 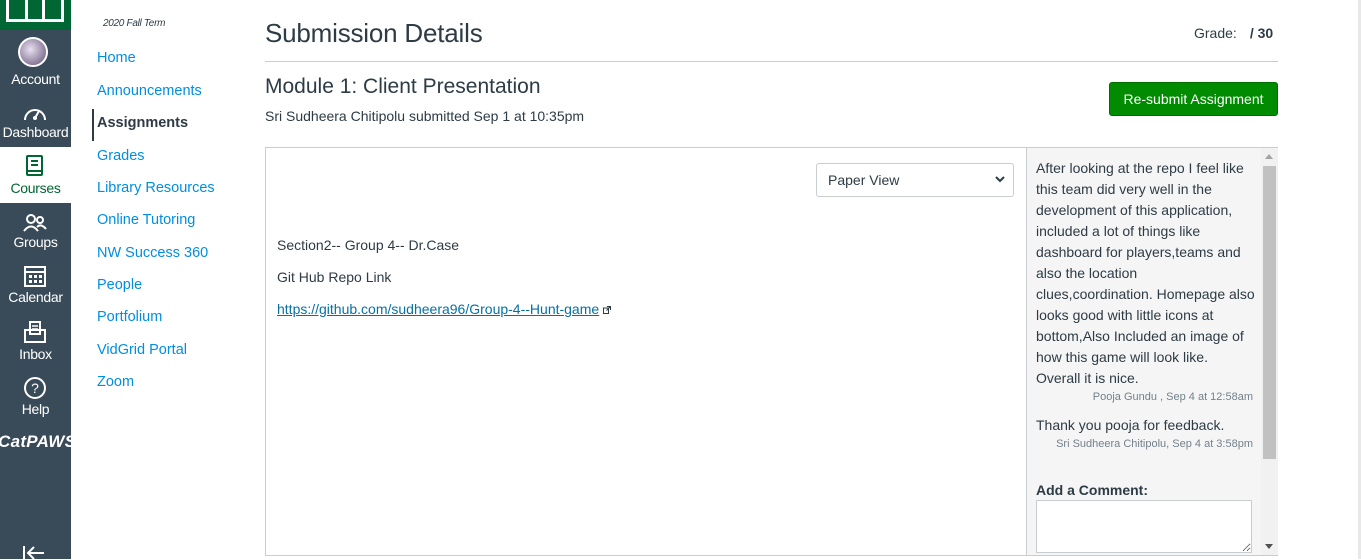 I want to click on external-link-icon, so click(x=607, y=310).